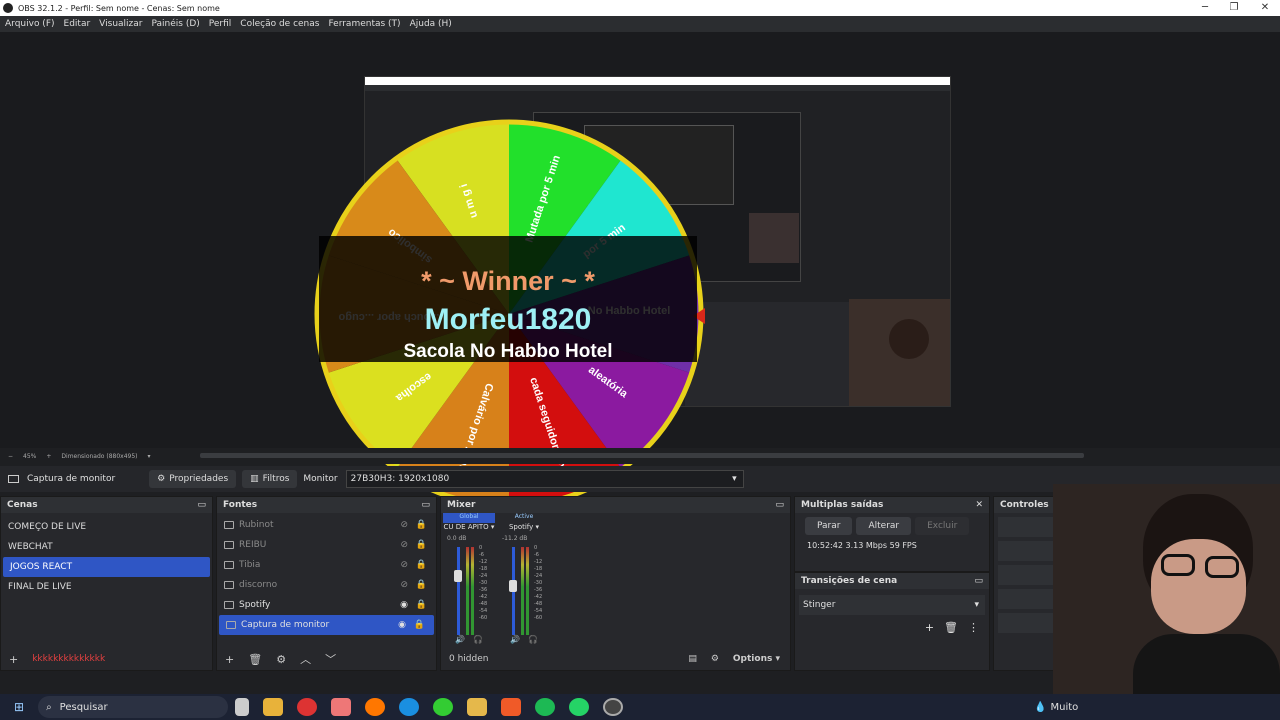 This screenshot has height=720, width=1280. Describe the element at coordinates (1265, 8) in the screenshot. I see `close-button: ✕` at that location.